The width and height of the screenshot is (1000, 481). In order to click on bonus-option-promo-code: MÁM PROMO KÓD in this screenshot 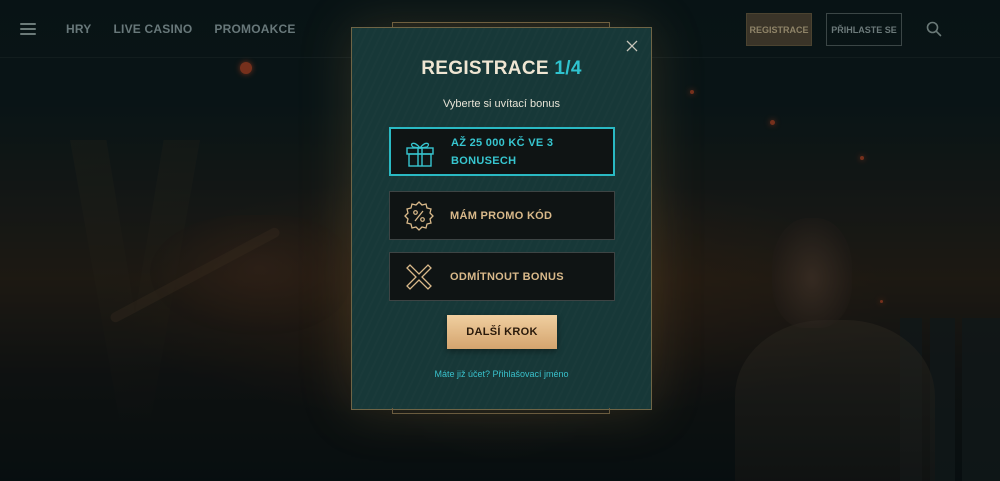, I will do `click(502, 215)`.